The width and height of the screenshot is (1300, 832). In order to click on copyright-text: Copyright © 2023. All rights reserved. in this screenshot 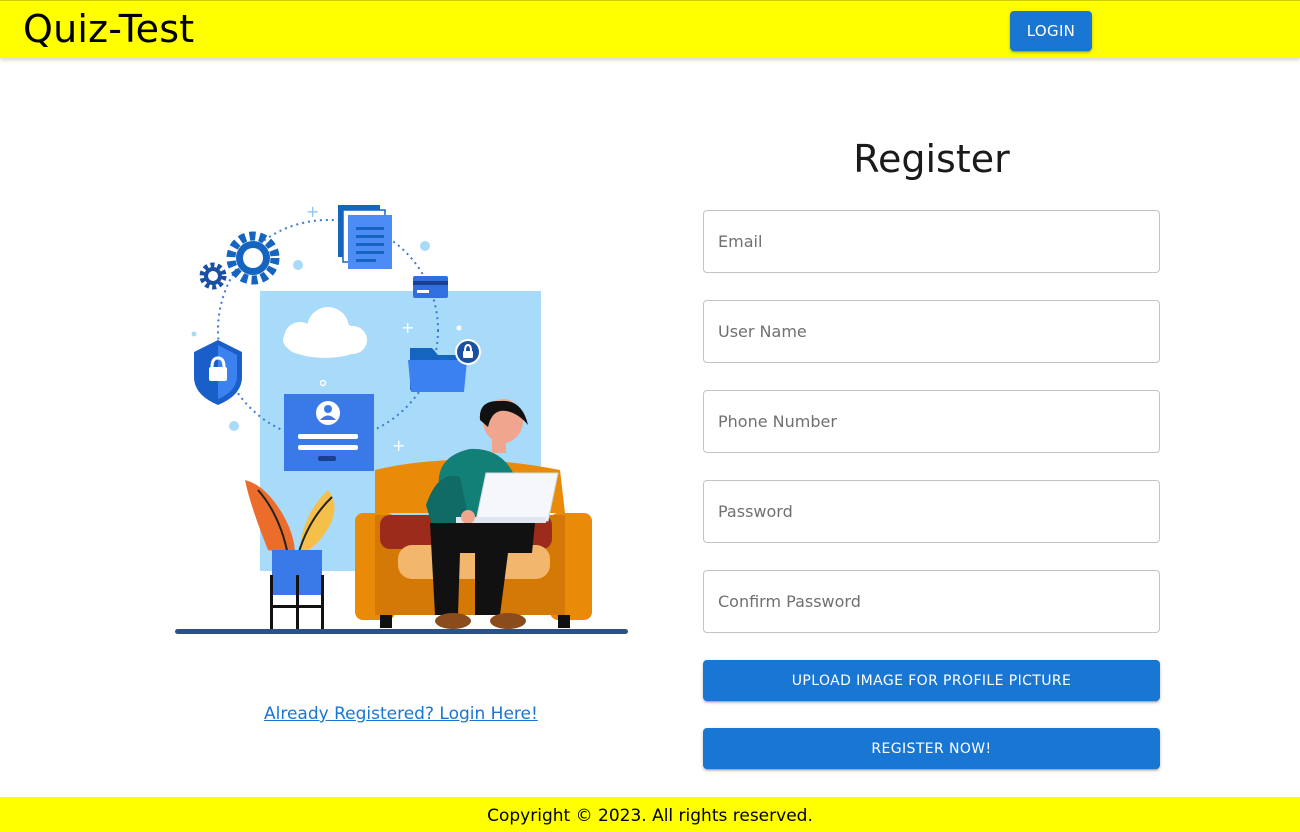, I will do `click(650, 816)`.